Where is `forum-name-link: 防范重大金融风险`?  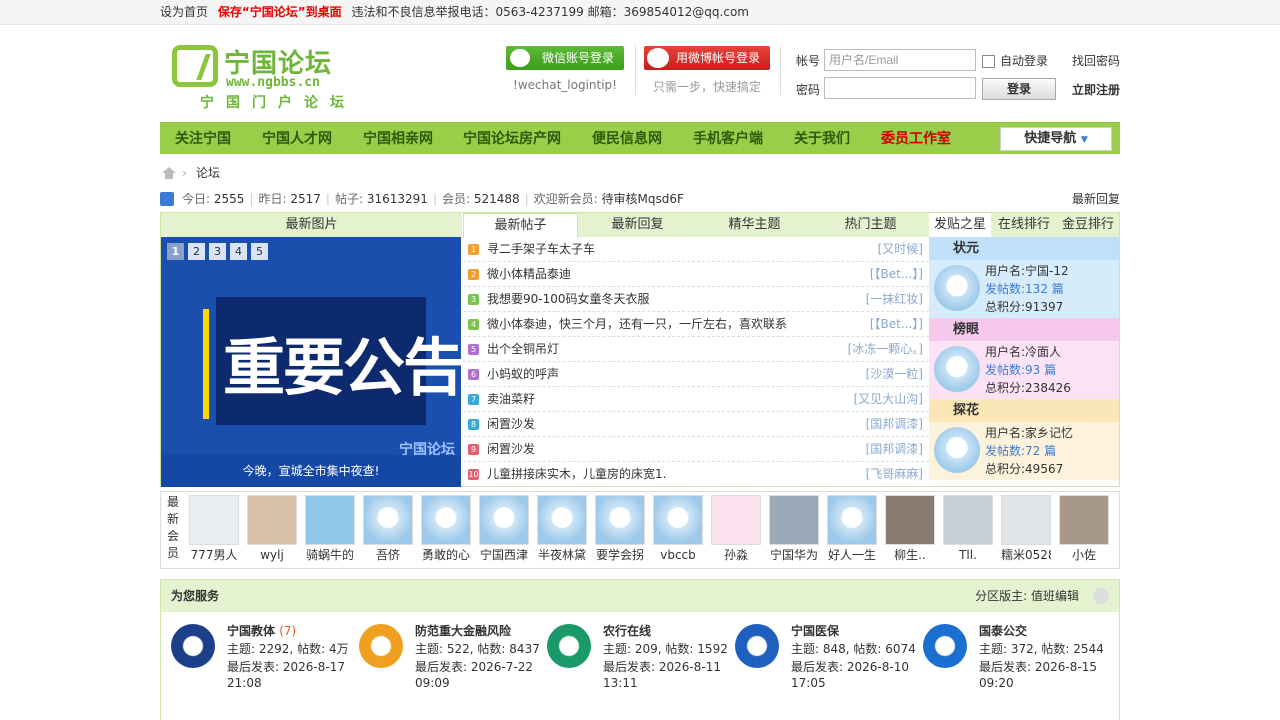 forum-name-link: 防范重大金融风险 is located at coordinates (463, 630).